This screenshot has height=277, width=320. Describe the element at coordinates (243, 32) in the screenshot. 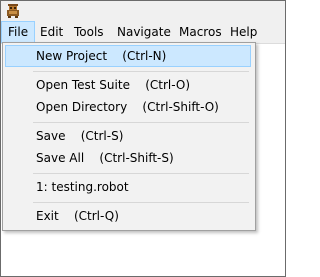

I see `menu-help: Help` at that location.